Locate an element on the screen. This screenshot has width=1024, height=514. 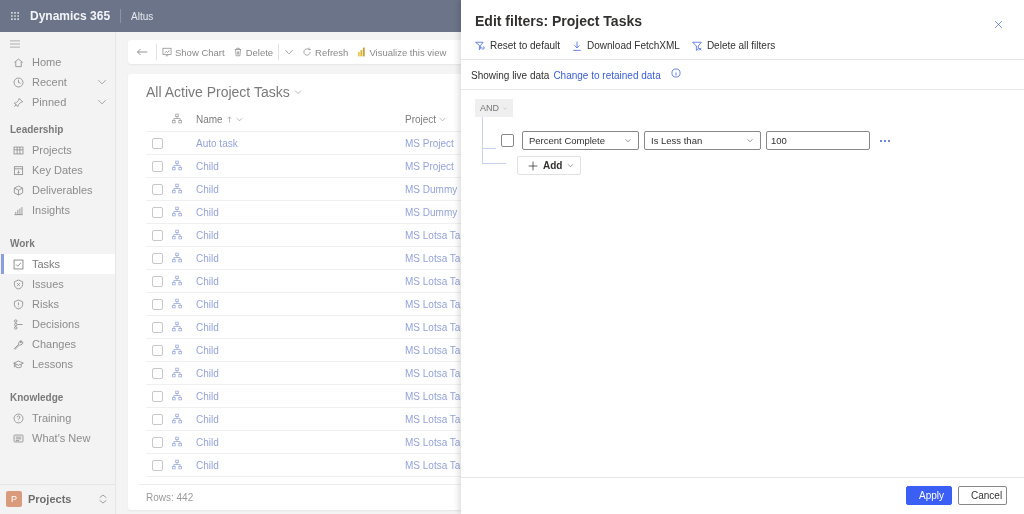
nav-item: Deliverables is located at coordinates (58, 190).